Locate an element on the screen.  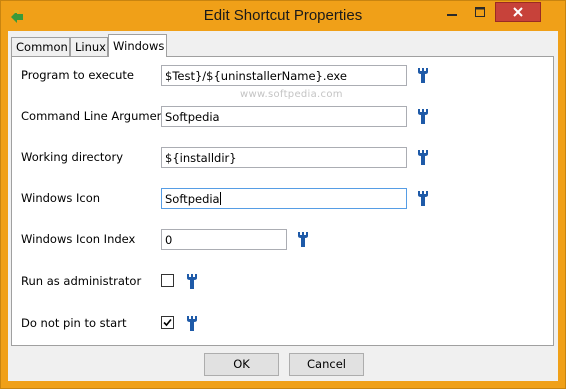
run-admin-label: Run as administrator is located at coordinates (81, 281).